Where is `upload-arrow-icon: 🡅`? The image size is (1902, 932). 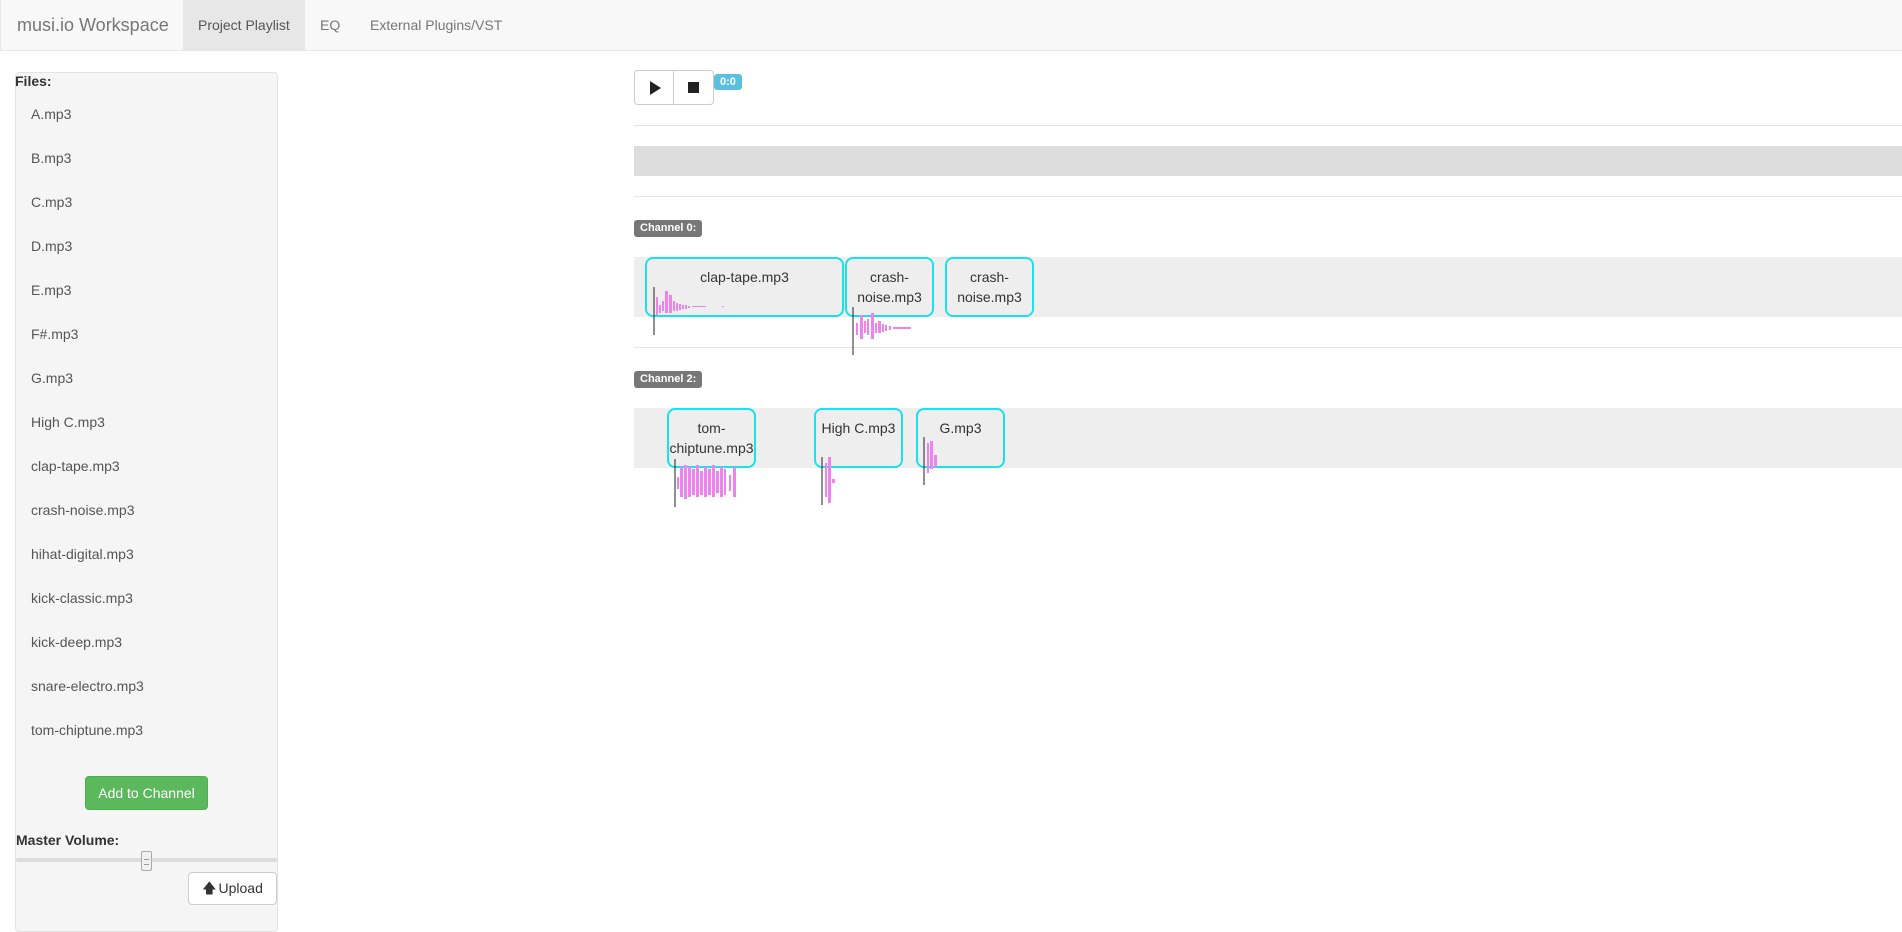 upload-arrow-icon: 🡅 is located at coordinates (209, 888).